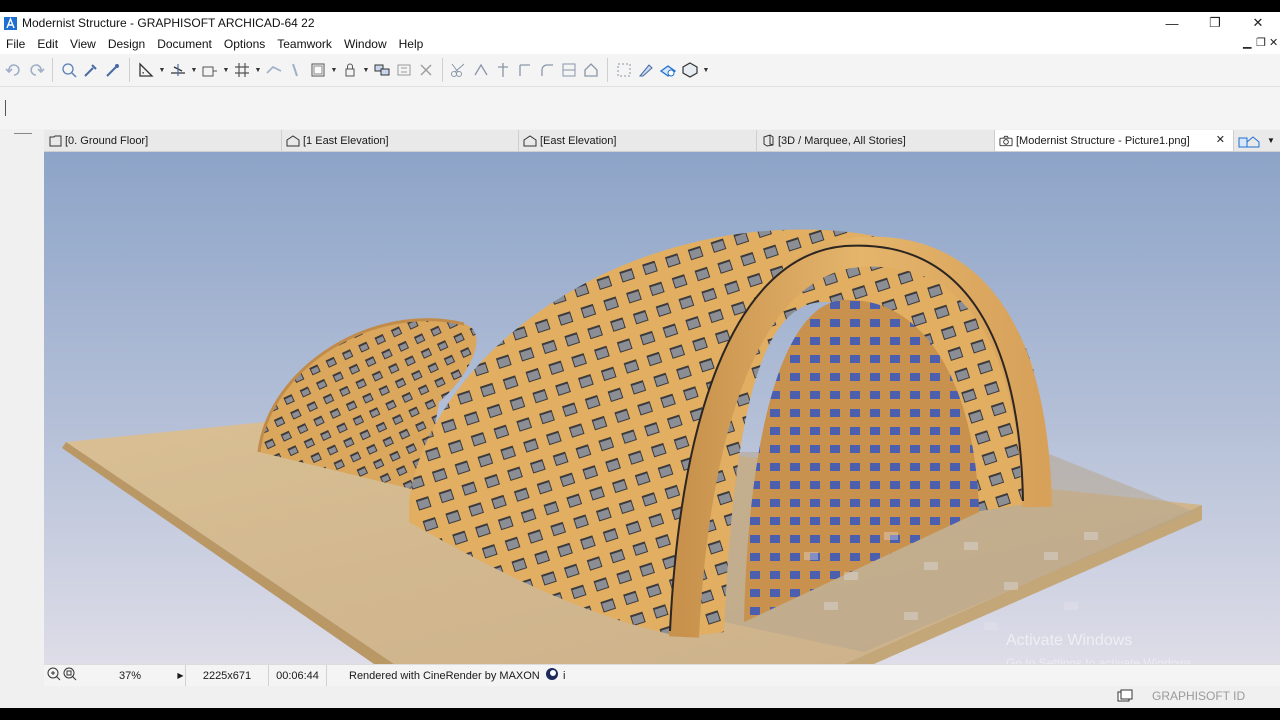  I want to click on standard-toolbar: ▼ ▼ ▼ ▼ ▼ ▼ ▼, so click(640, 70).